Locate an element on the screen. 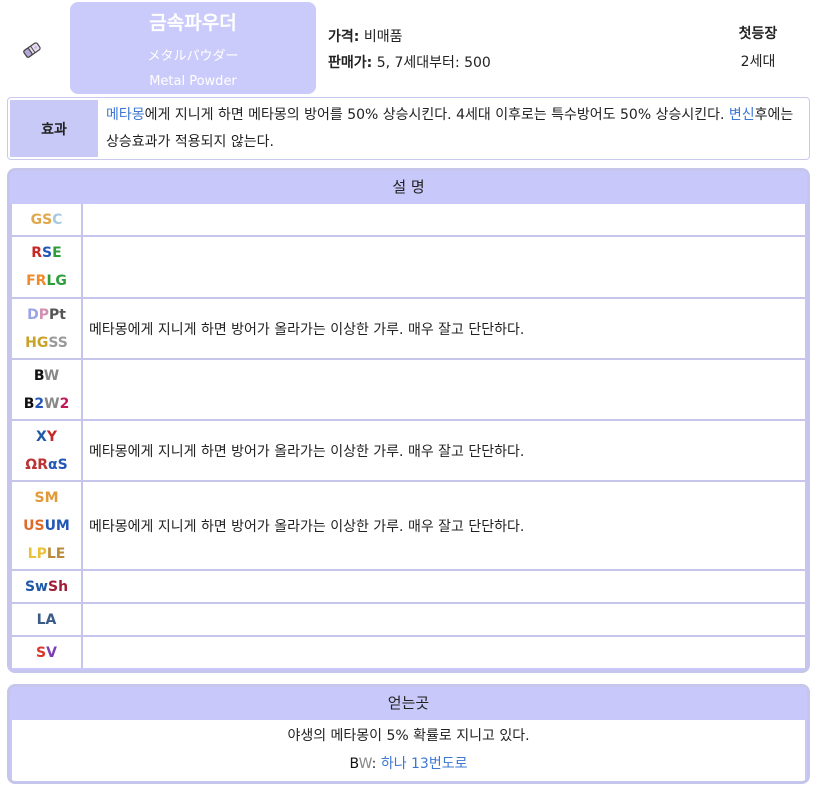 The image size is (816, 789). description-row-rse: RSE FRLG is located at coordinates (408, 267).